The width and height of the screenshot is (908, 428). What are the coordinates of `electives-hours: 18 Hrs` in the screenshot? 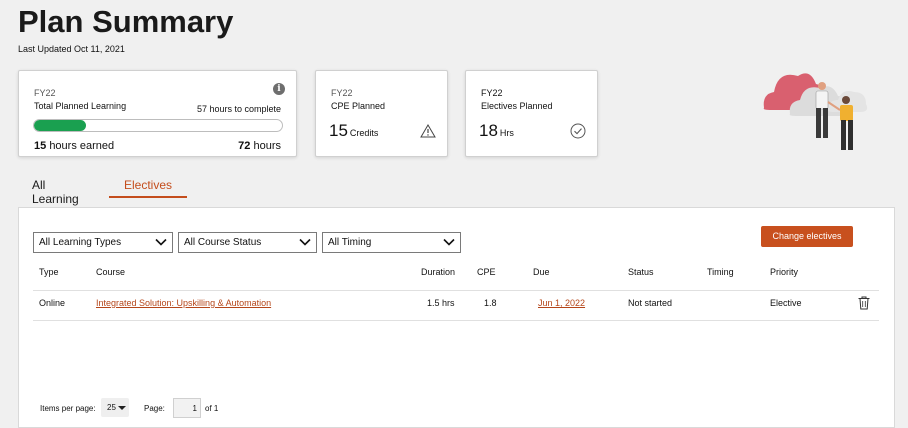 It's located at (496, 131).